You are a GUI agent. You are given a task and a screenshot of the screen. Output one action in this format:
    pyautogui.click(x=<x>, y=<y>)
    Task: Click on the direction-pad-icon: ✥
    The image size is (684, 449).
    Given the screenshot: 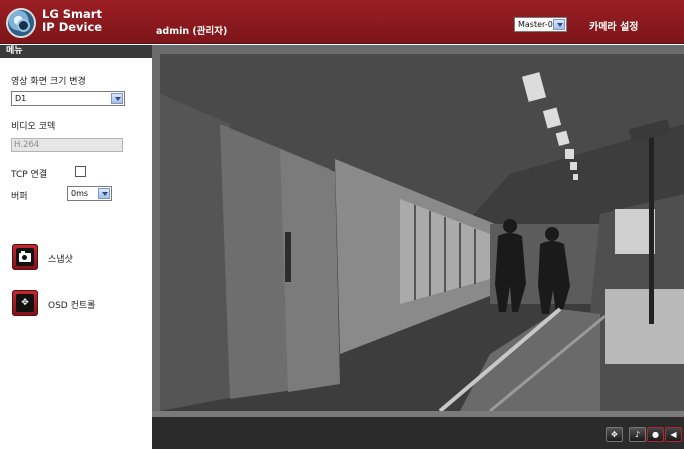 What is the action you would take?
    pyautogui.click(x=25, y=303)
    